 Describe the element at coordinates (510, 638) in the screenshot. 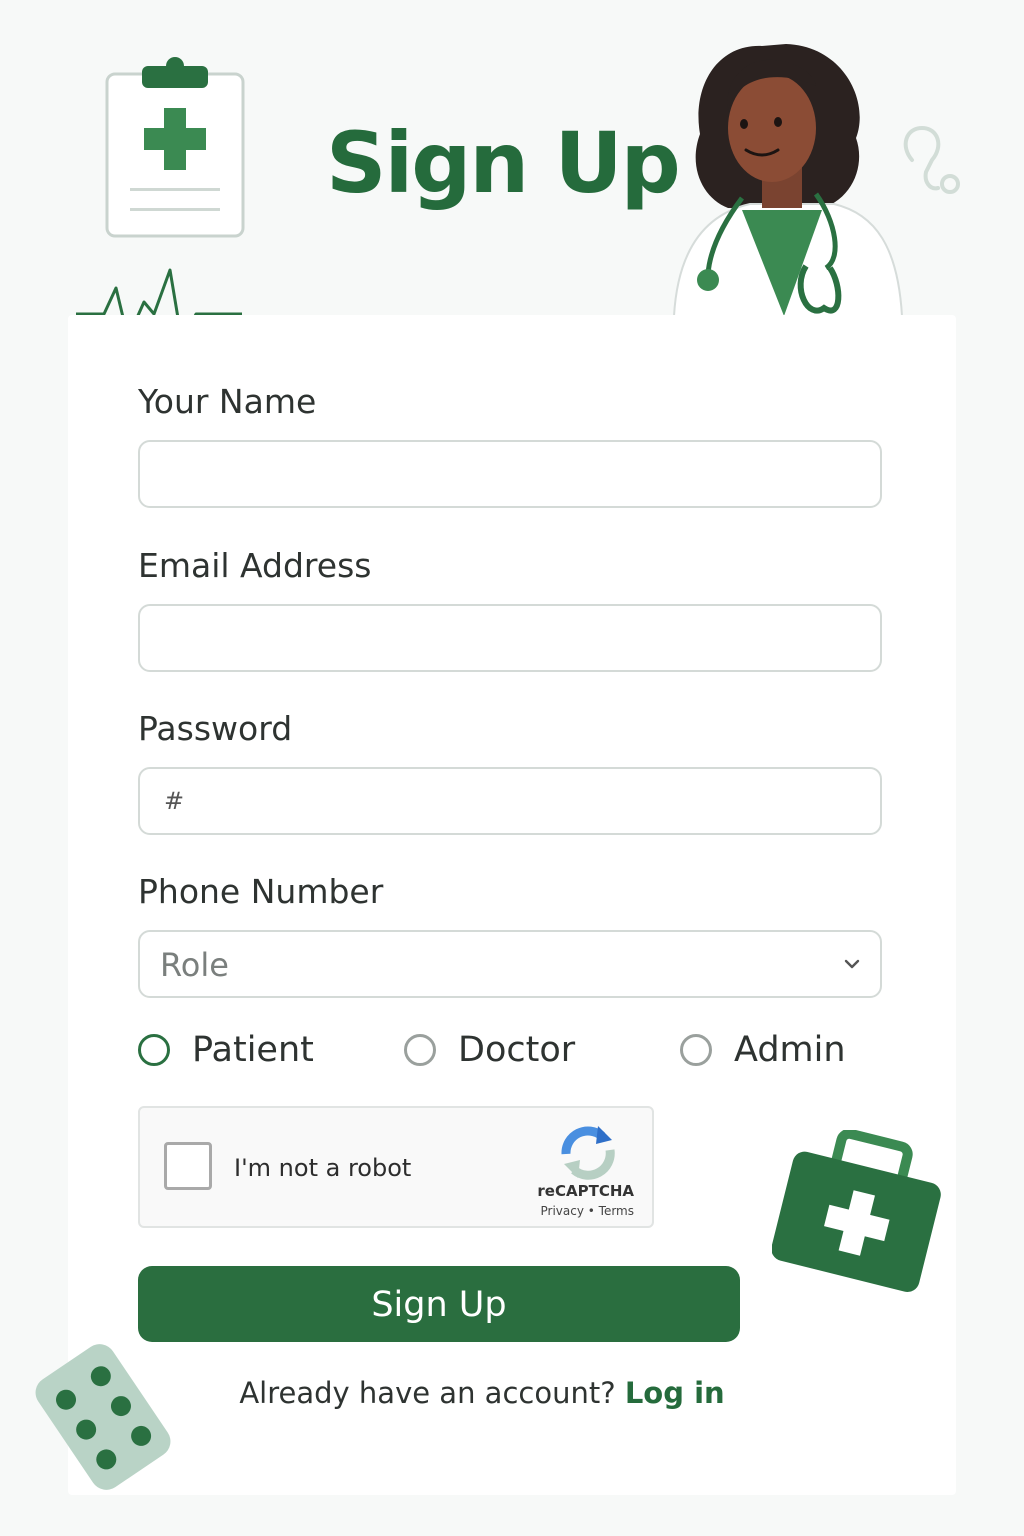

I see `email-input` at that location.